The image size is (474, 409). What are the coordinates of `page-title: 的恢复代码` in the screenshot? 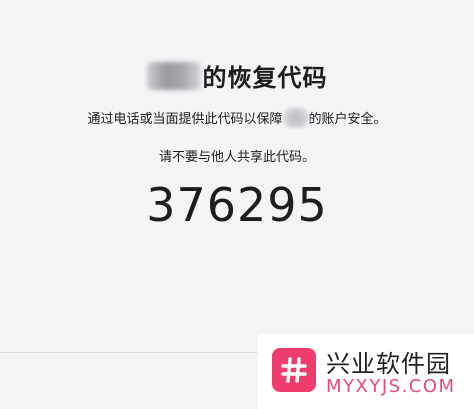 It's located at (237, 75).